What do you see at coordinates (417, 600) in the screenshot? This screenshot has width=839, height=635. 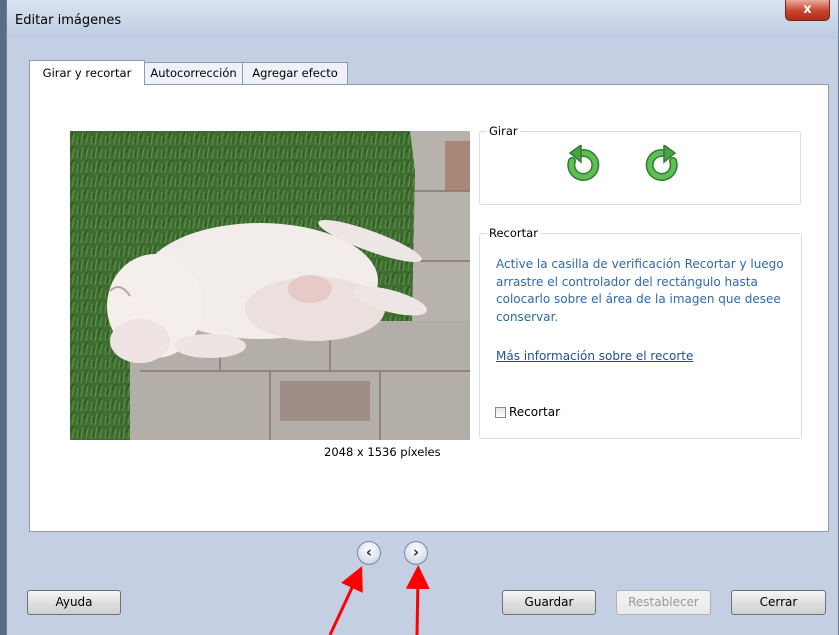 I see `annotation-arrow-right` at bounding box center [417, 600].